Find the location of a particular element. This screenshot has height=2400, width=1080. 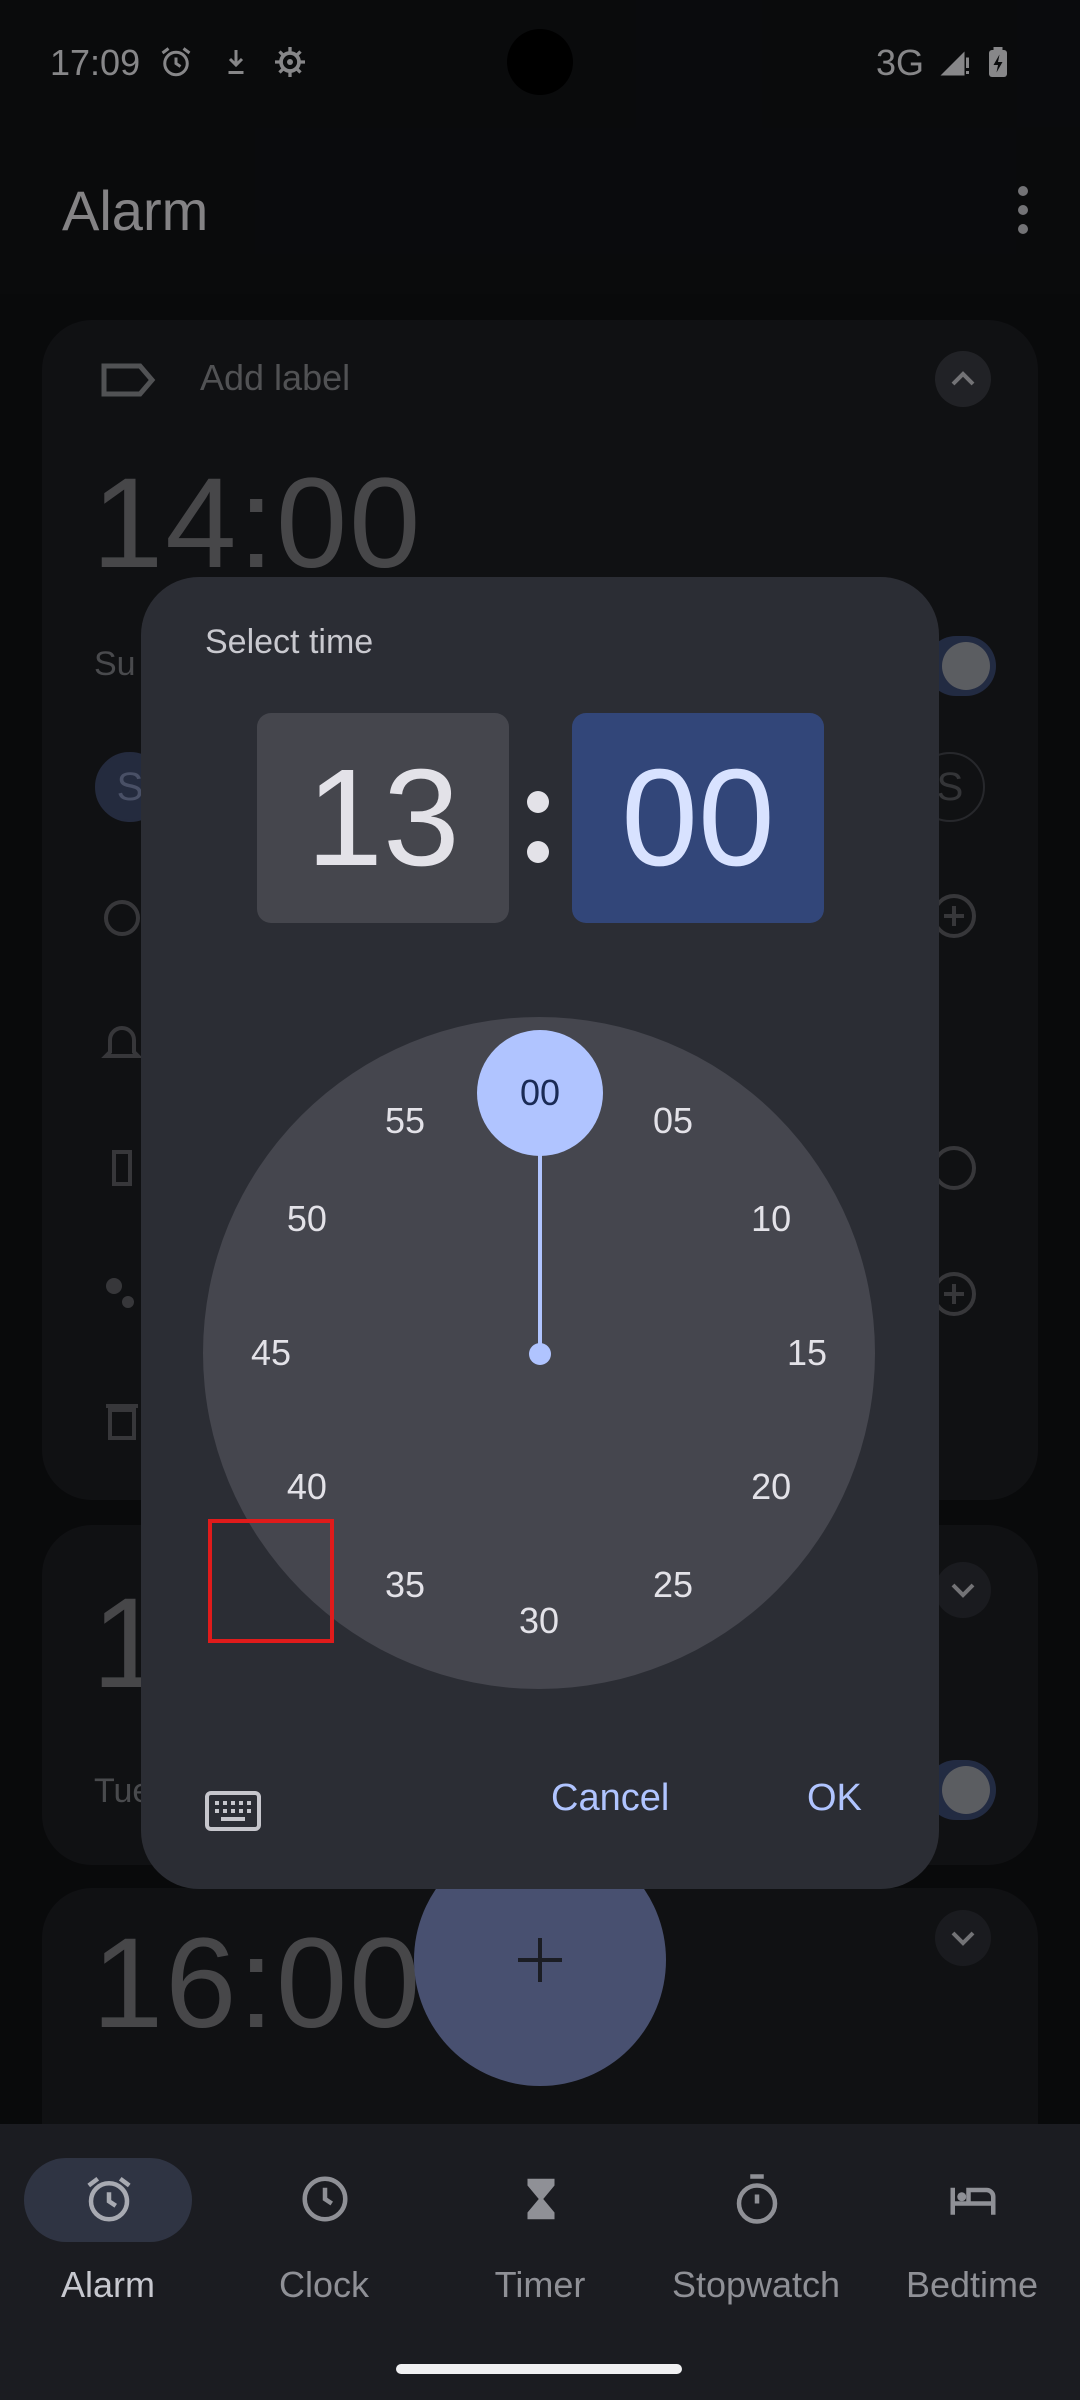

minute-input: 00 is located at coordinates (698, 818).